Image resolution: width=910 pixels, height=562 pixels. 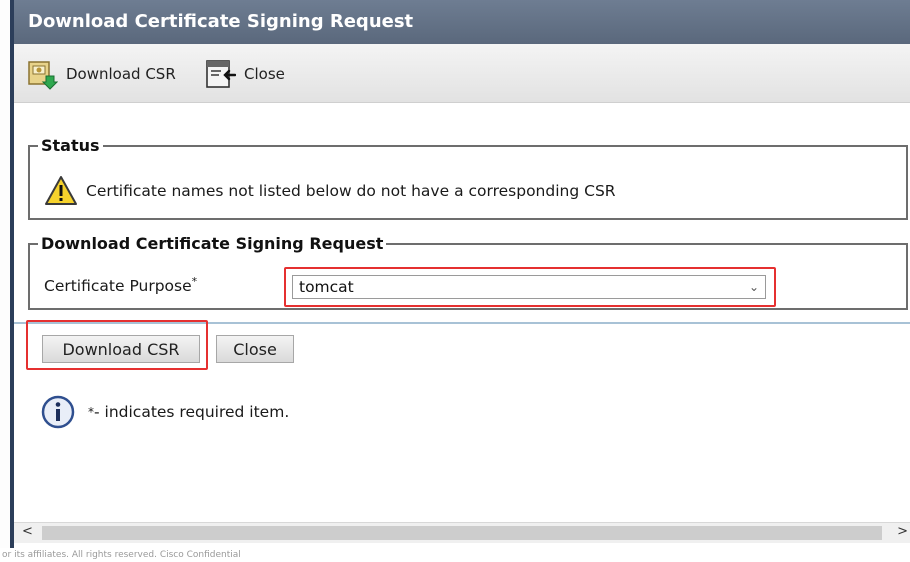 I want to click on info-icon, so click(x=58, y=412).